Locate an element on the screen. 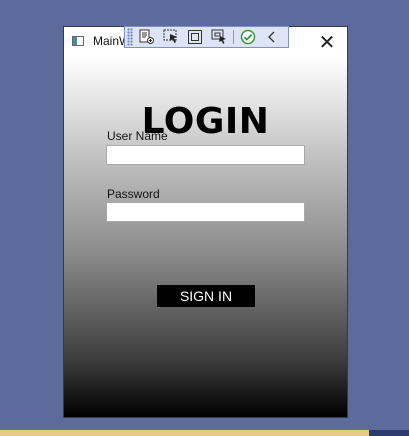  toolbar-separator is located at coordinates (233, 37).